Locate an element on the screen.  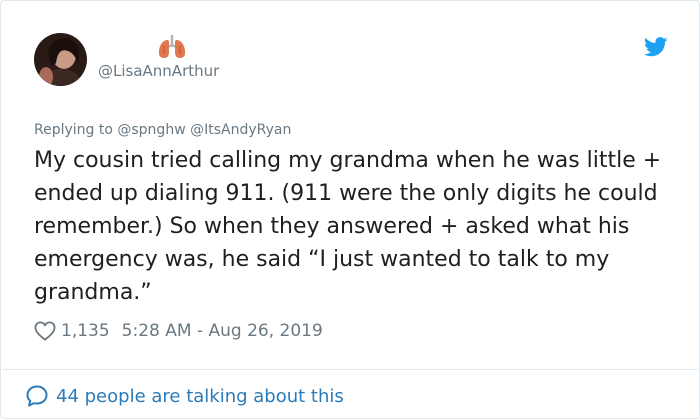
like-count: 1,135 is located at coordinates (85, 331).